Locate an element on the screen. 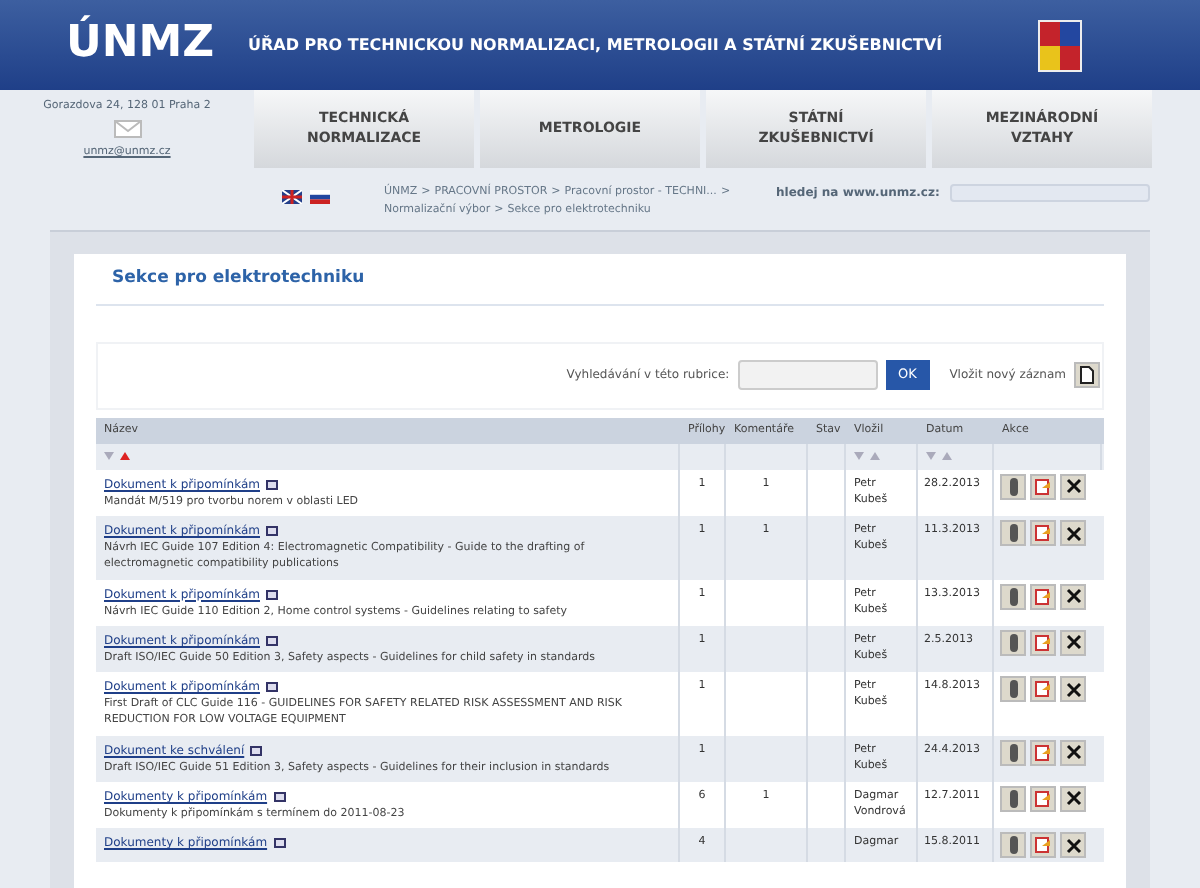 This screenshot has width=1200, height=888. new-record-button is located at coordinates (1087, 375).